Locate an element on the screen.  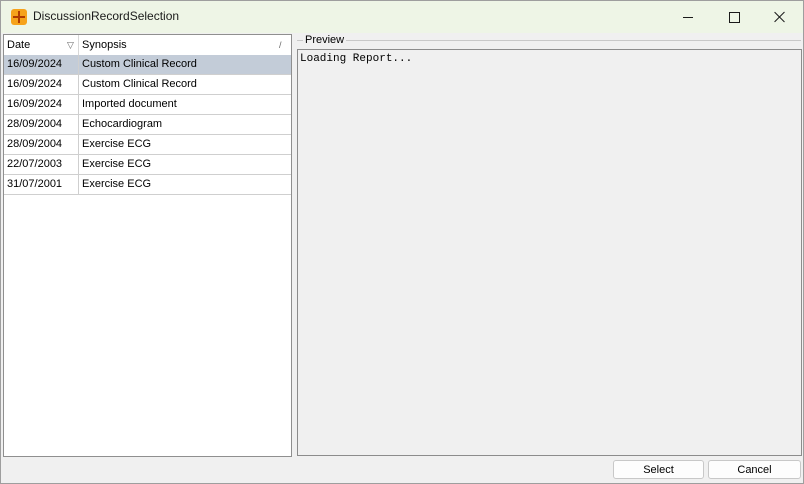
select-button: Select is located at coordinates (658, 469).